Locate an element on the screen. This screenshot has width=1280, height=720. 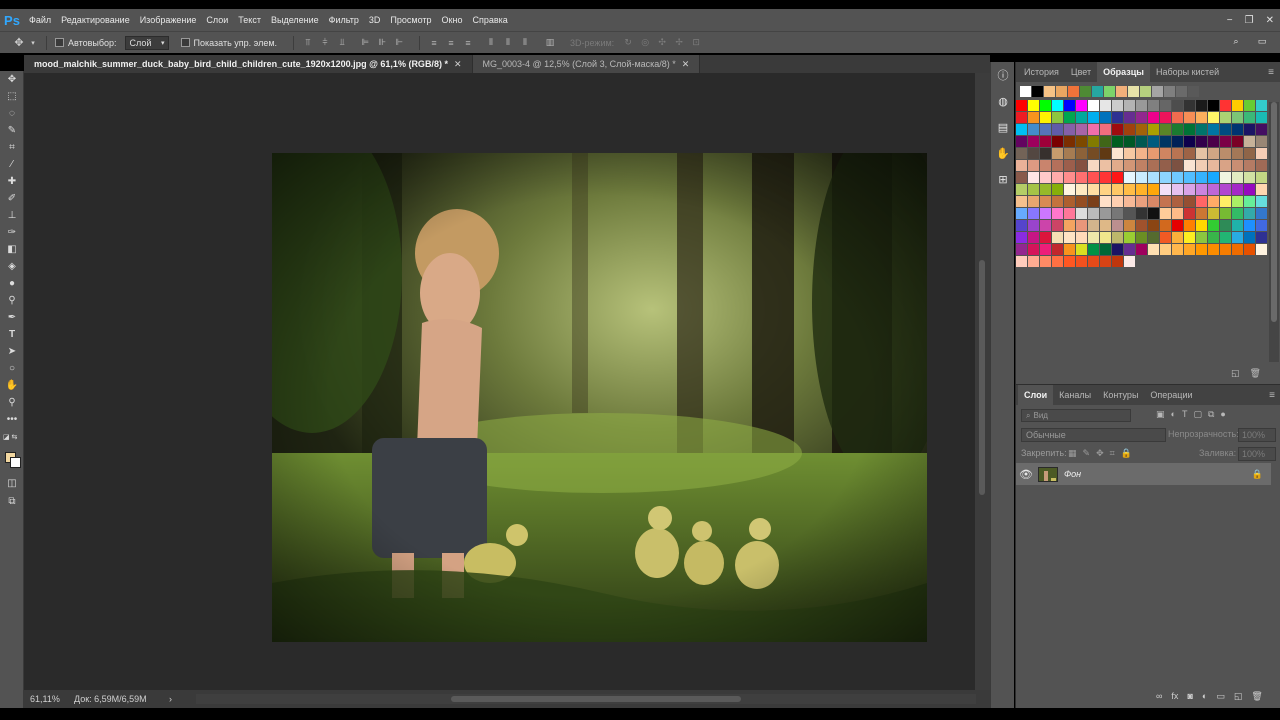
layer-name: Фон is located at coordinates (1158, 474).